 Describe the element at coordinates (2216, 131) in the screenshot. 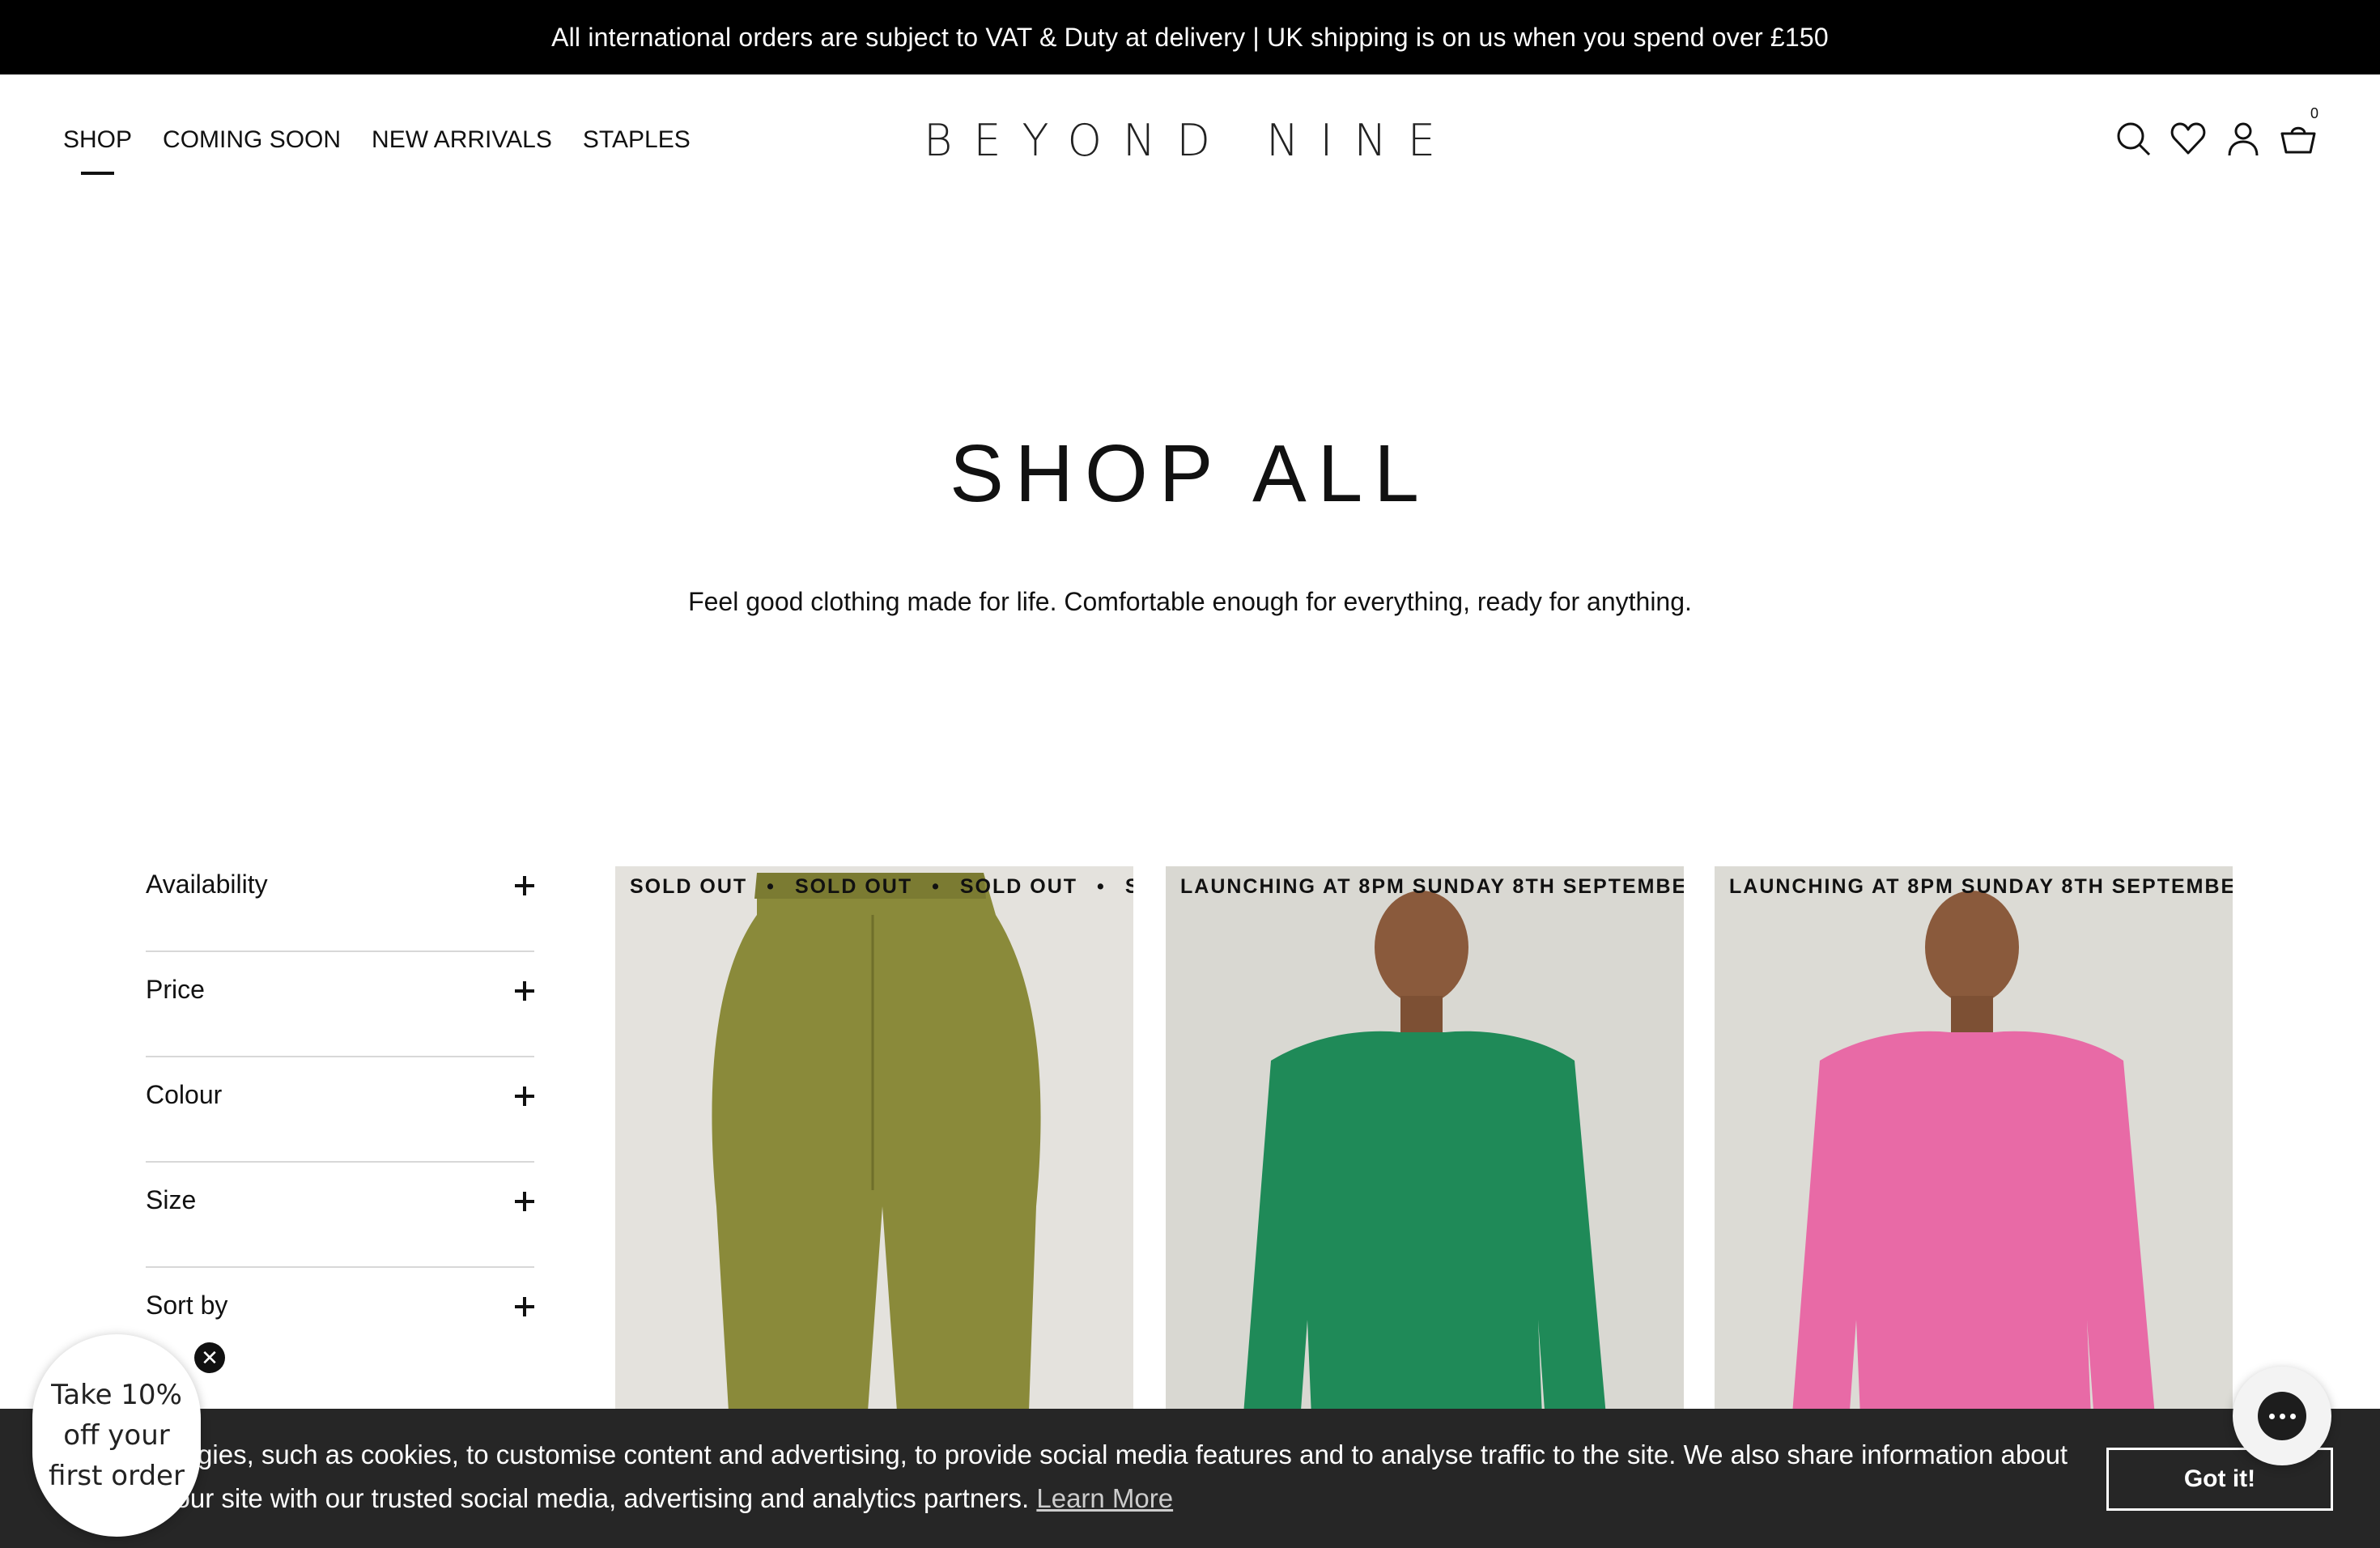

I see `header-icons: 0` at that location.